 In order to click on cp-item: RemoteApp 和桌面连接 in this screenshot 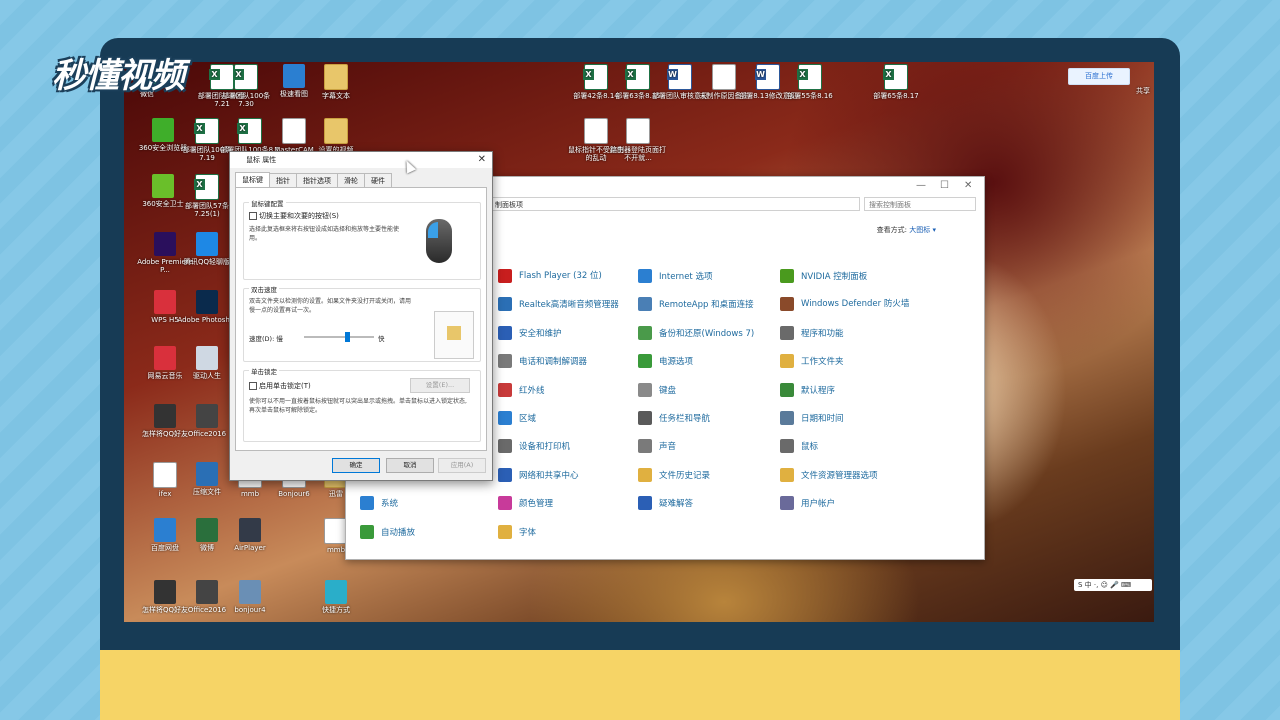, I will do `click(696, 304)`.